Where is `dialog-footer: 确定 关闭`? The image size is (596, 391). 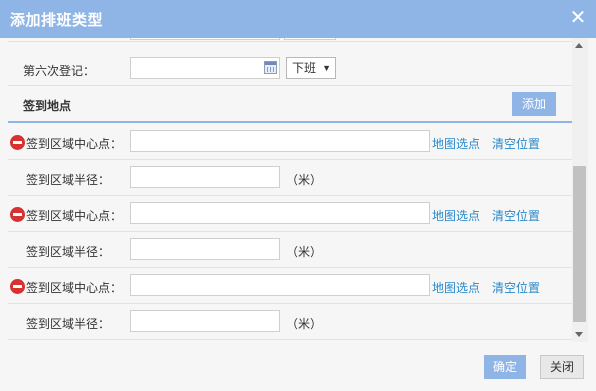 dialog-footer: 确定 关闭 is located at coordinates (298, 366).